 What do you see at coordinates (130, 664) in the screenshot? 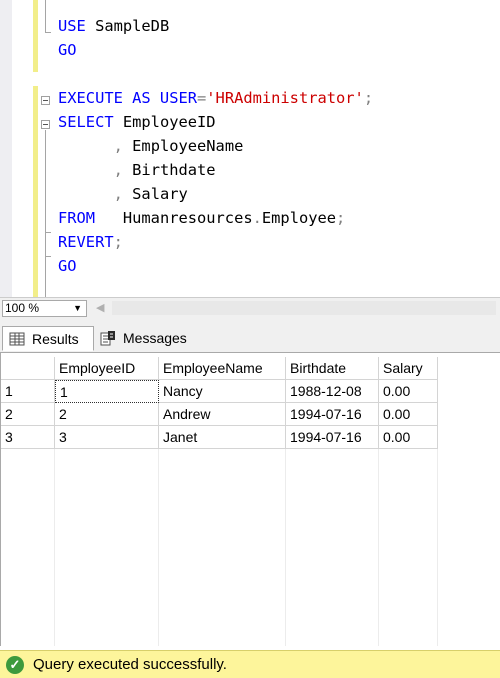
I see `status-text: Query executed successfully.` at bounding box center [130, 664].